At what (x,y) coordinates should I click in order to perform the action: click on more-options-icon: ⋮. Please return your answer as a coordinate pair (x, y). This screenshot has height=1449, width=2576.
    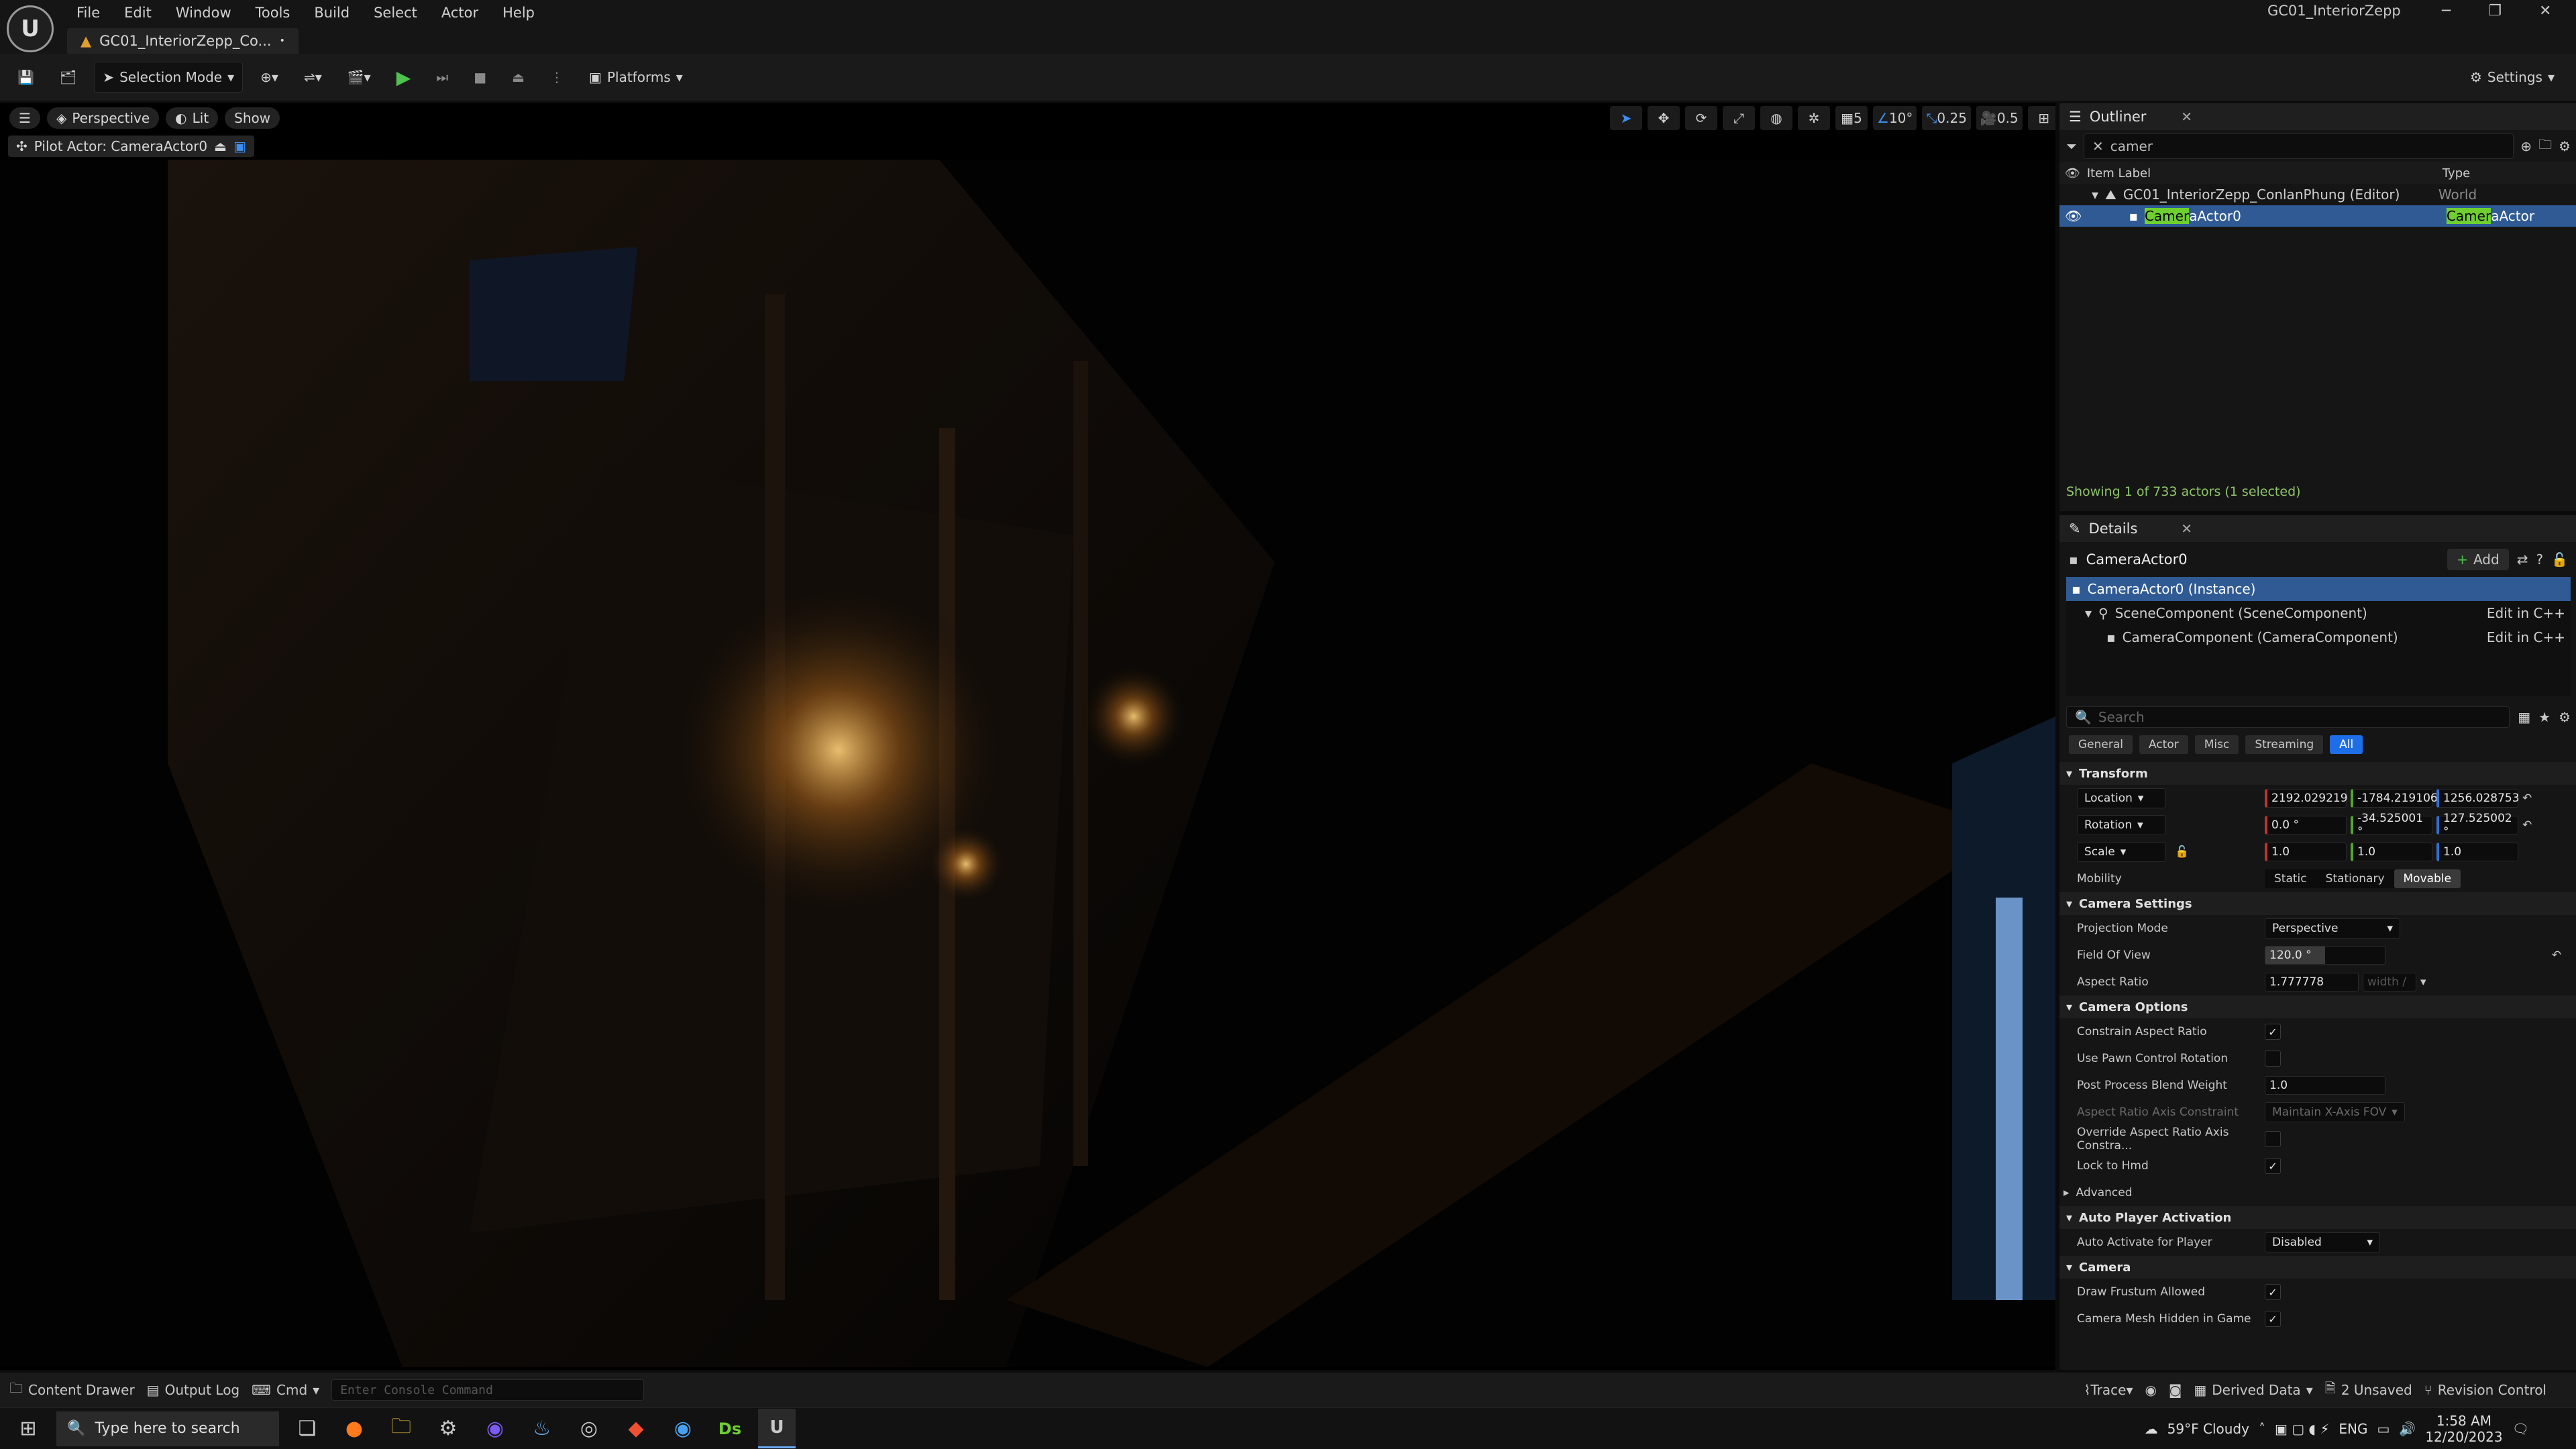
    Looking at the image, I should click on (557, 77).